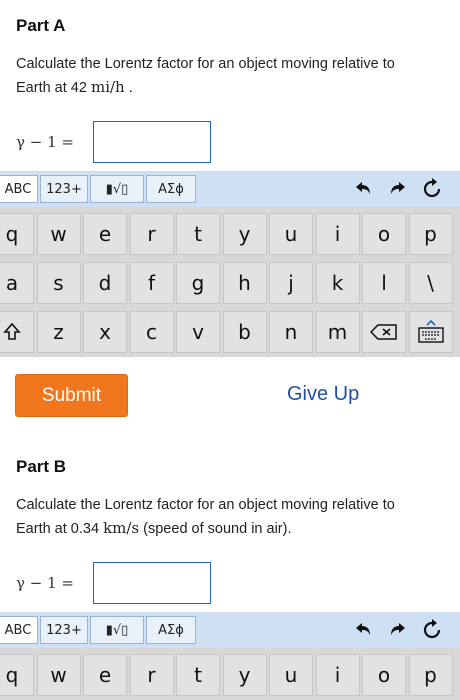 The width and height of the screenshot is (460, 700). What do you see at coordinates (198, 283) in the screenshot?
I see `key-g: g` at bounding box center [198, 283].